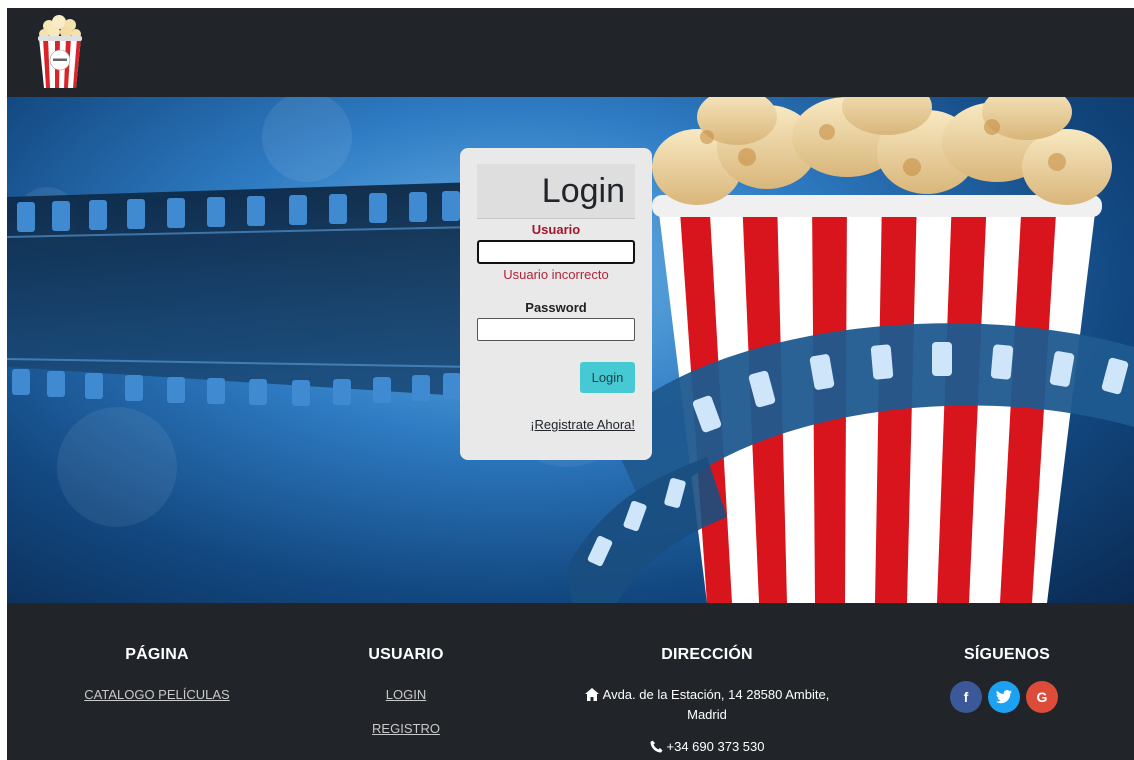 The height and width of the screenshot is (760, 1134). I want to click on login-button: Login, so click(607, 377).